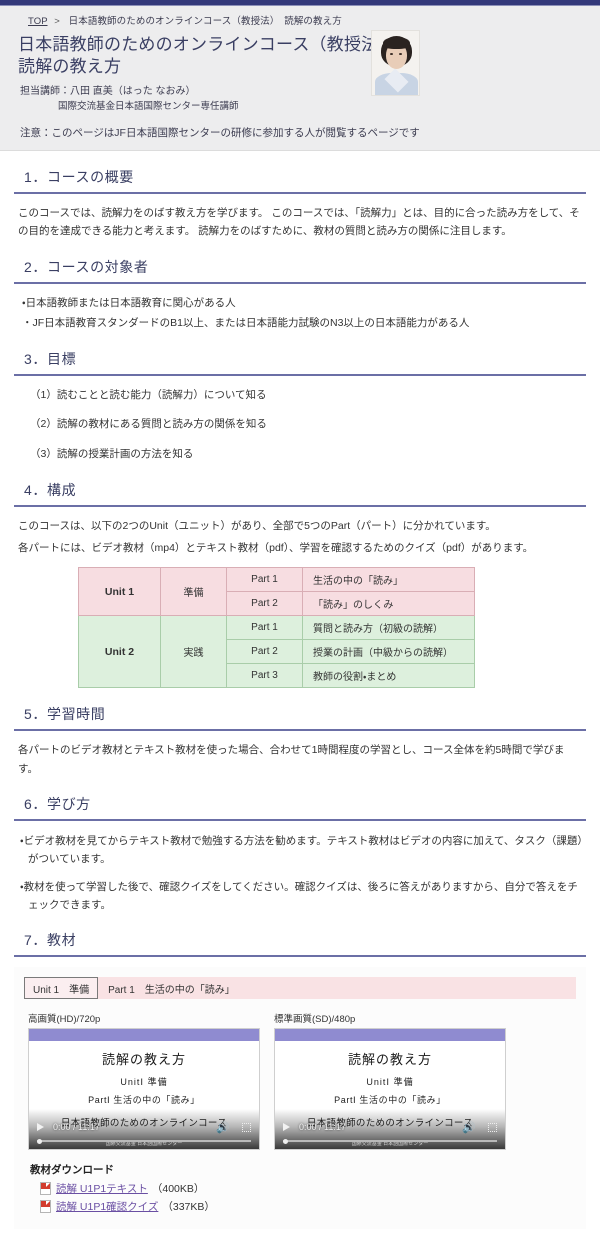 The height and width of the screenshot is (1239, 600). I want to click on section-heading-7: 7．教材, so click(50, 940).